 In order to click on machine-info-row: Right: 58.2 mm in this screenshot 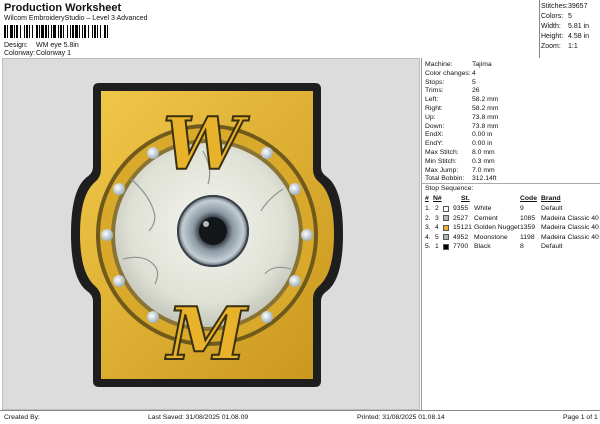, I will do `click(461, 108)`.